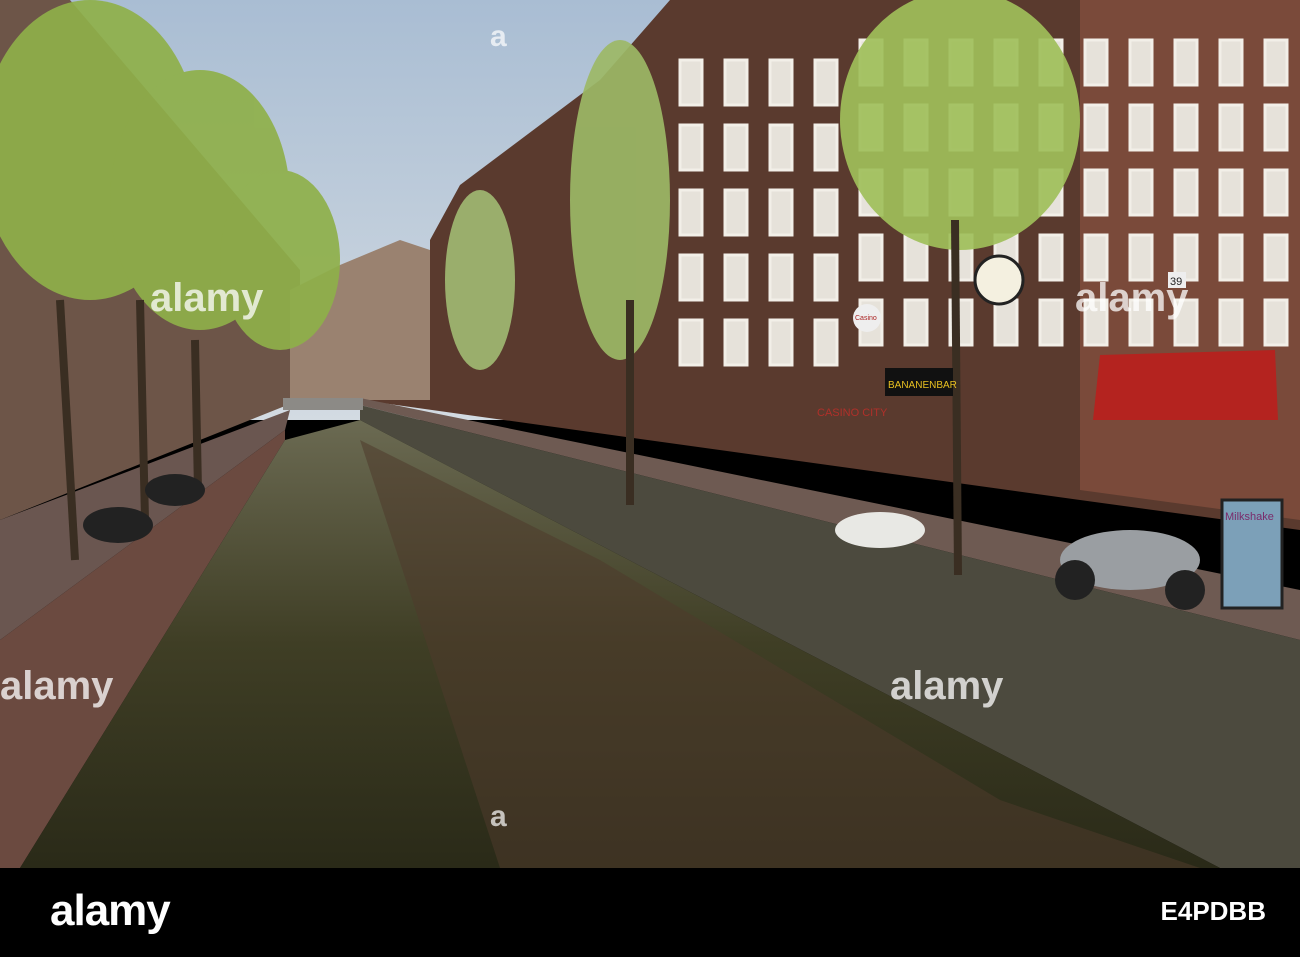 Image resolution: width=1300 pixels, height=957 pixels. What do you see at coordinates (1213, 911) in the screenshot?
I see `image-id: E4PDBB` at bounding box center [1213, 911].